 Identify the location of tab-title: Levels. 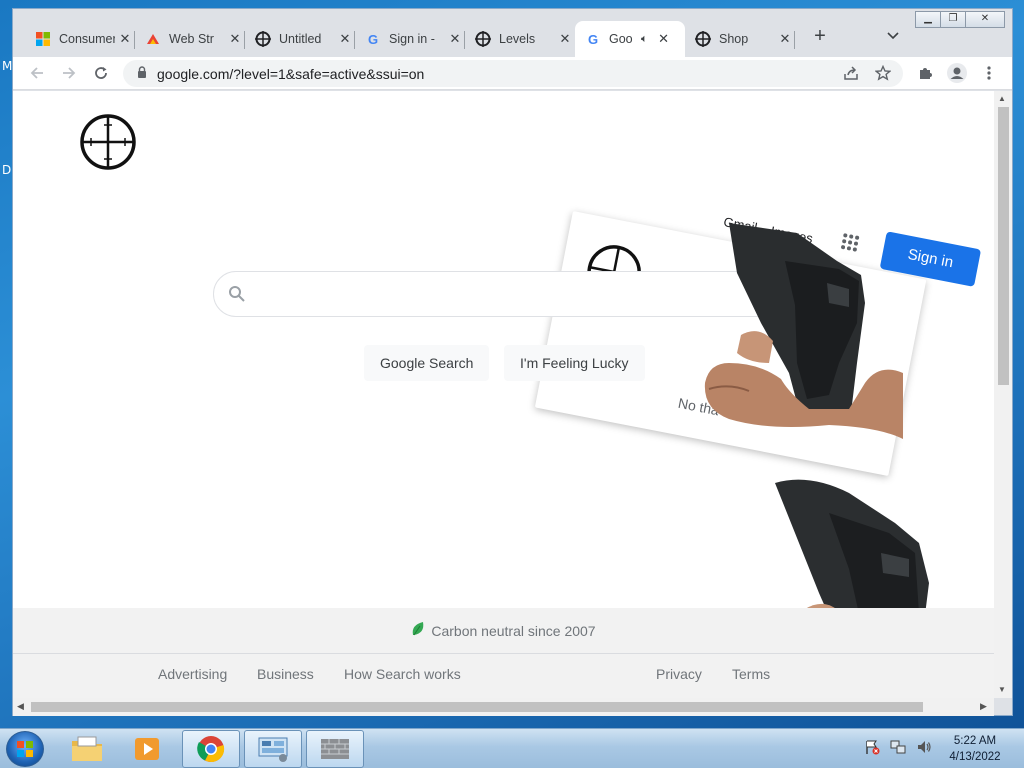
(517, 39).